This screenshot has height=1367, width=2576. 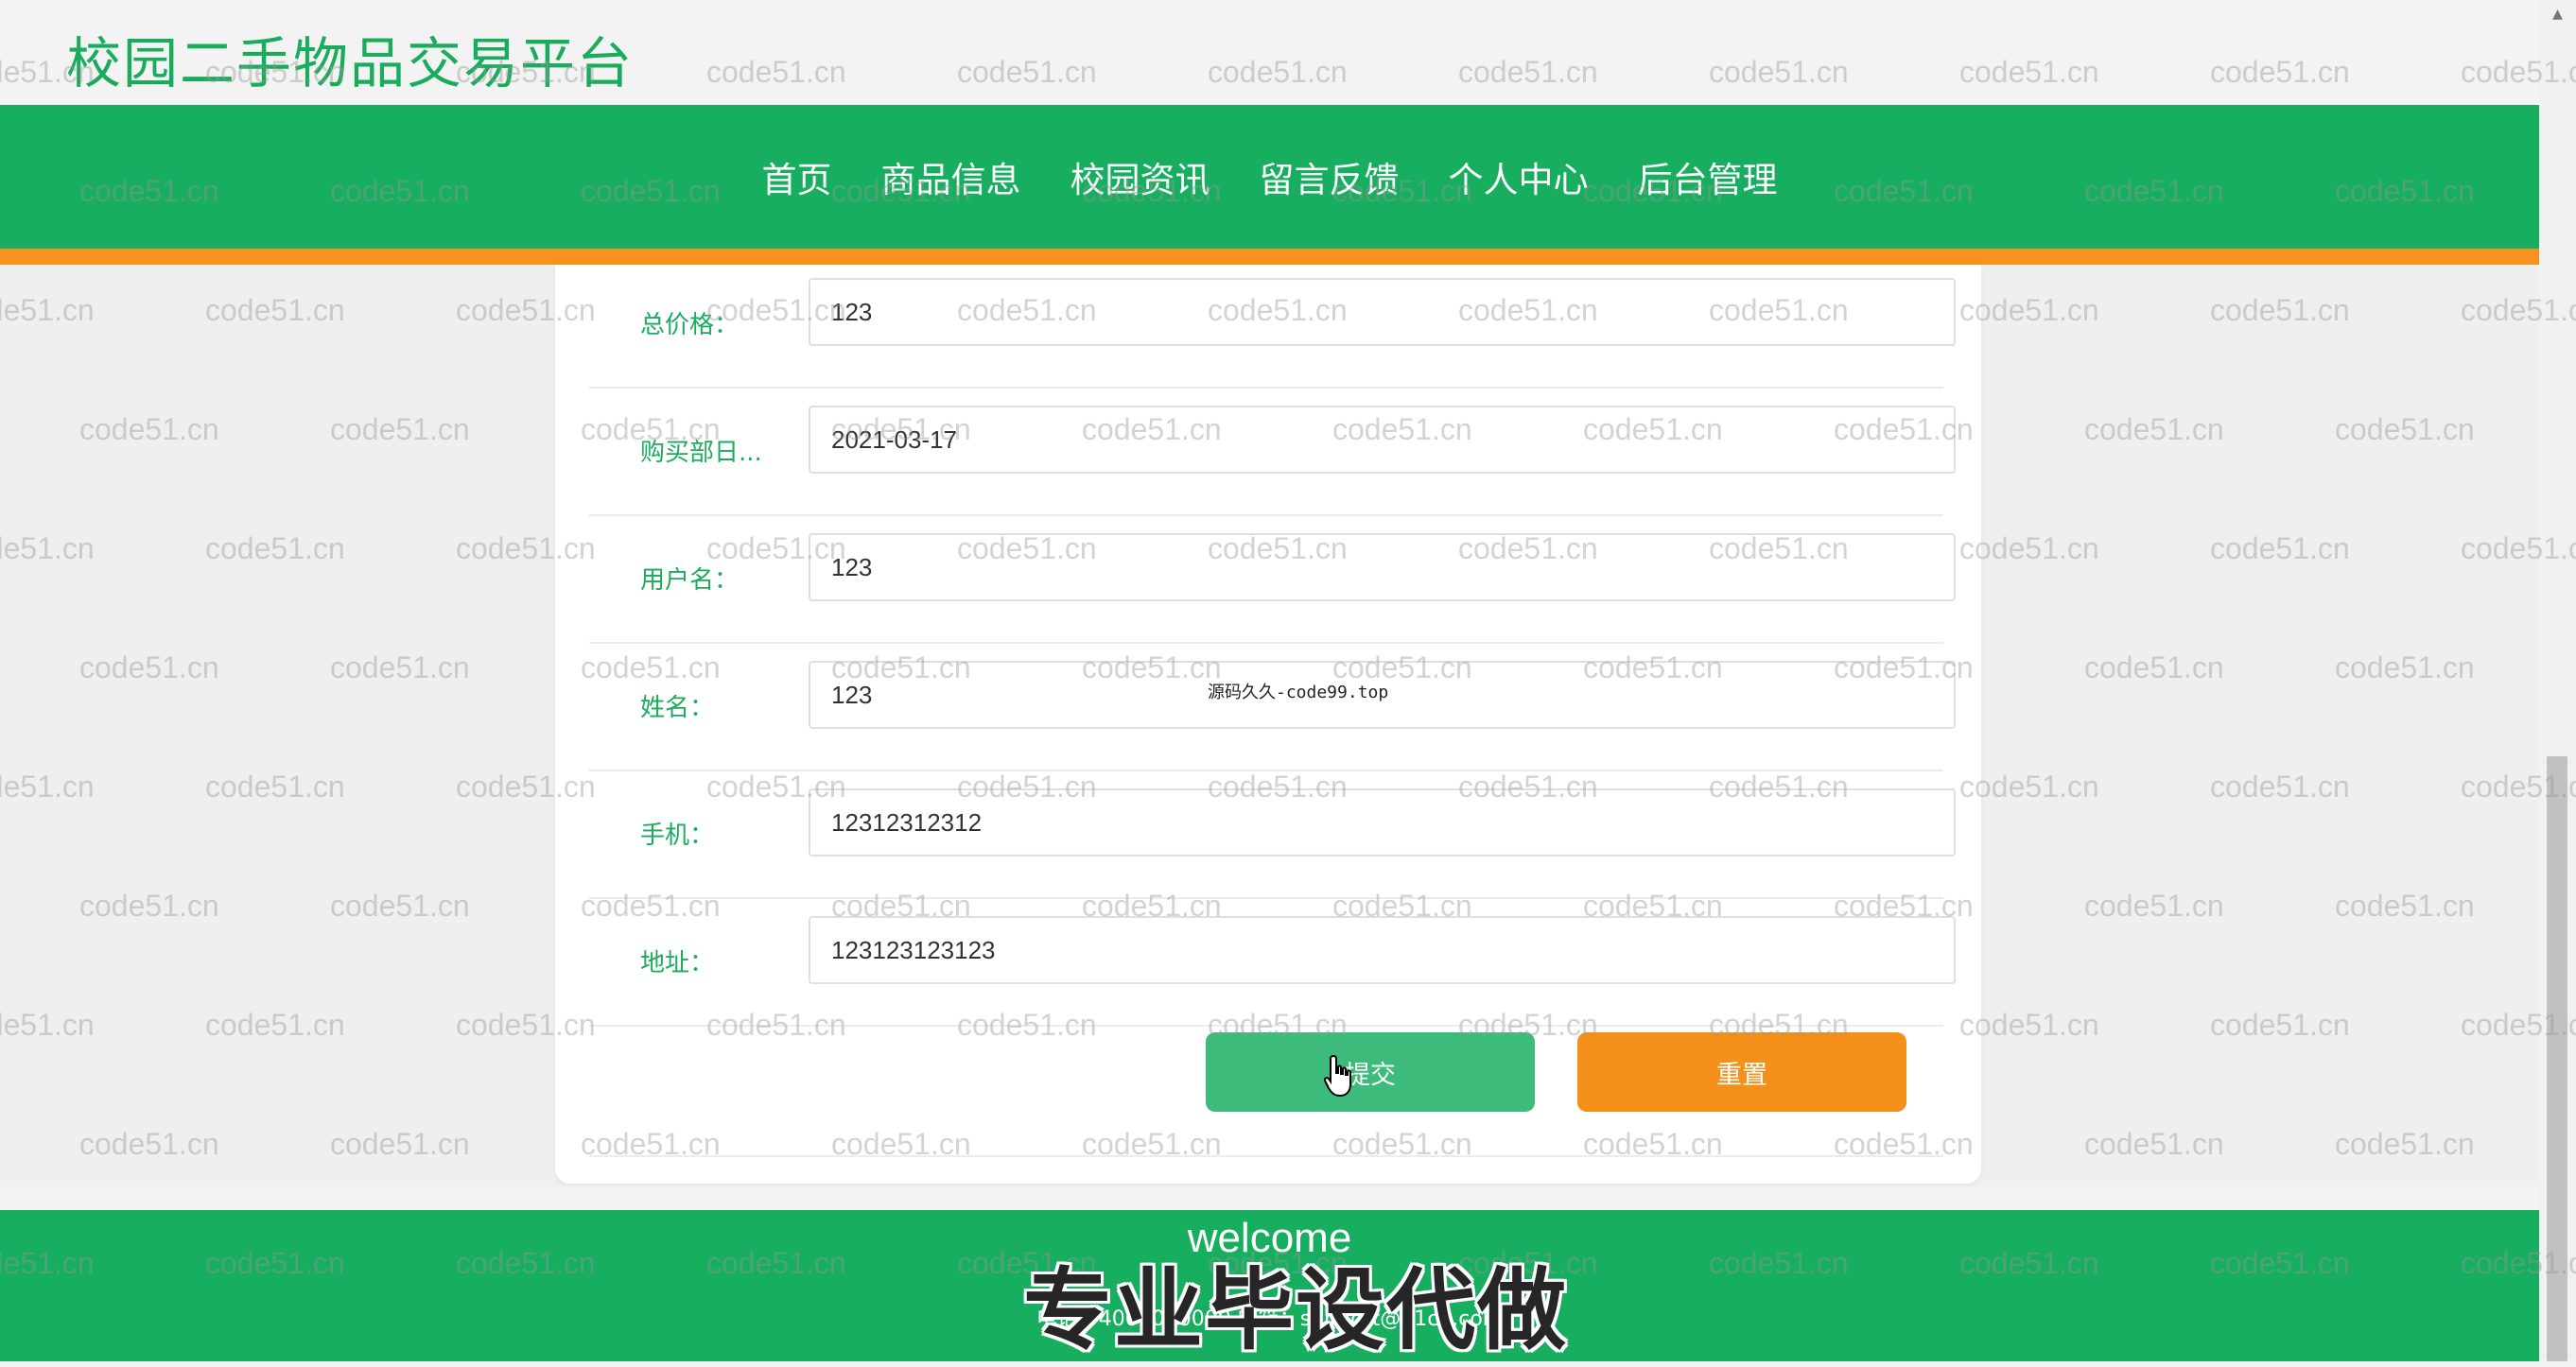 What do you see at coordinates (1298, 692) in the screenshot?
I see `source-note: 源码久久-code99.top` at bounding box center [1298, 692].